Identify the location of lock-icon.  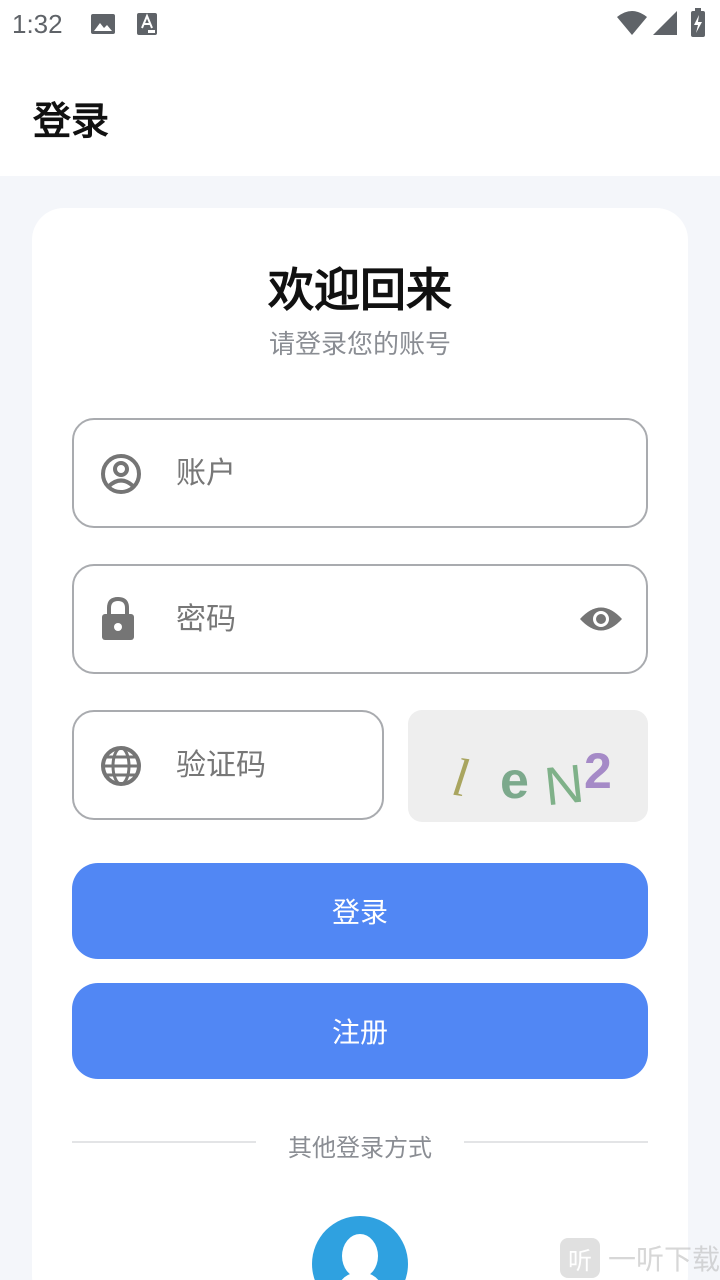
(118, 621).